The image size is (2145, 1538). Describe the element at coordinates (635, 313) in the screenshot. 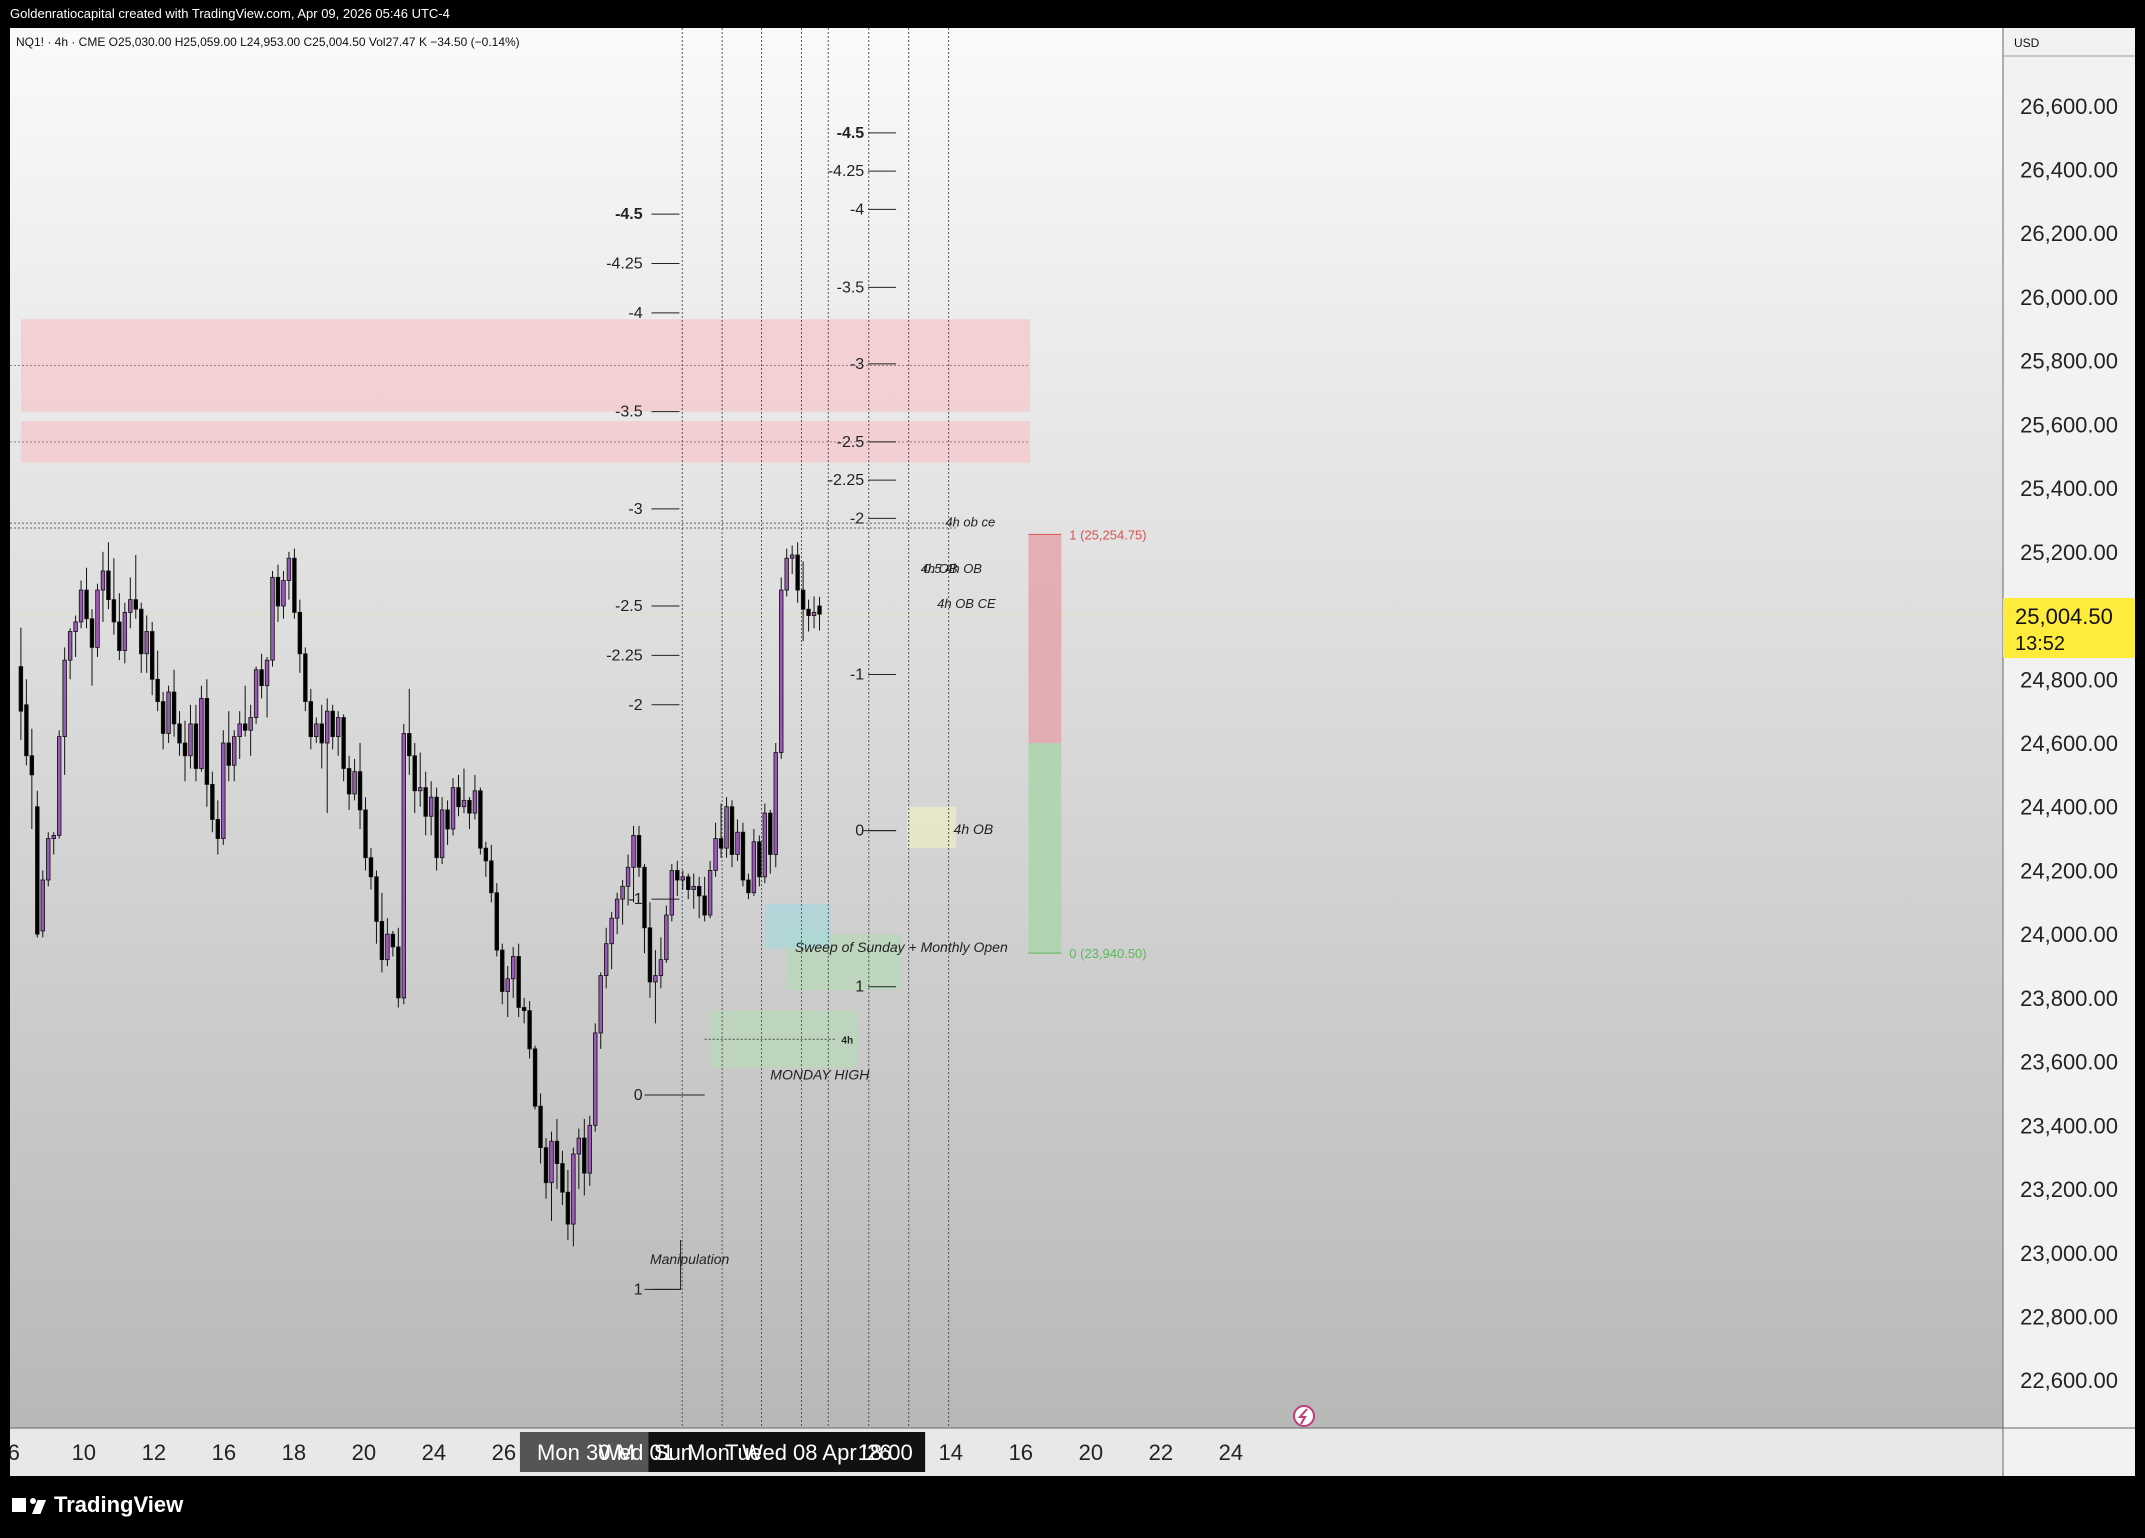

I see `fib-left-label-2: -4` at that location.